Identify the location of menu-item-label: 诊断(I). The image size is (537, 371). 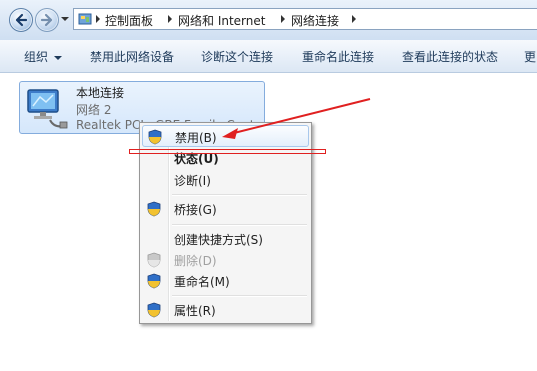
(192, 181).